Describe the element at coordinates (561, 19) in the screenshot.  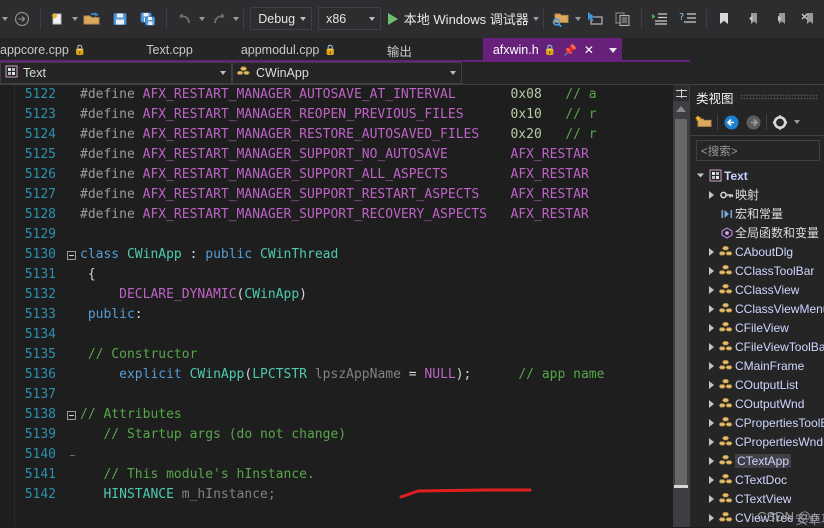
I see `find-in-files-icon` at that location.